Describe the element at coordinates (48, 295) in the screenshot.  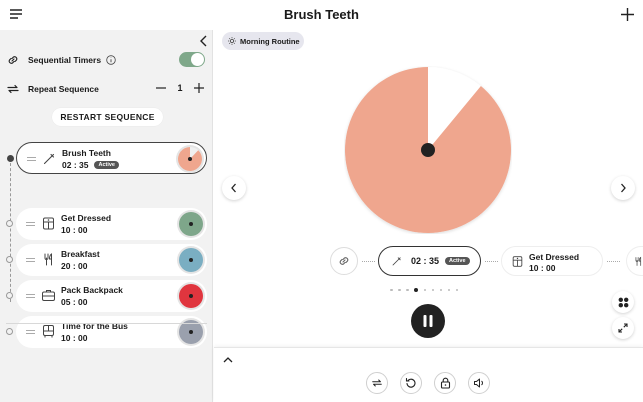
I see `backpack-icon` at that location.